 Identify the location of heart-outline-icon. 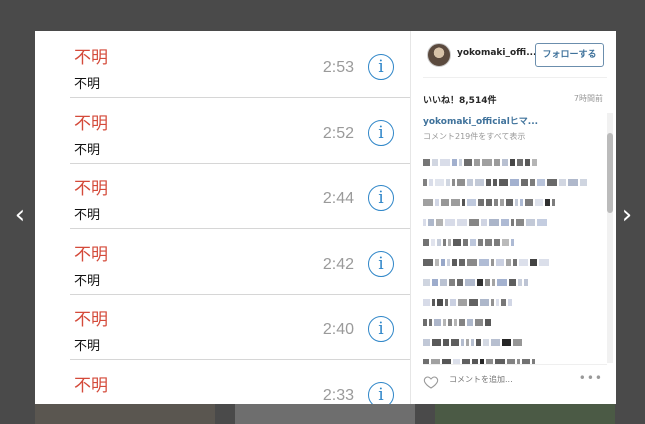
(431, 382).